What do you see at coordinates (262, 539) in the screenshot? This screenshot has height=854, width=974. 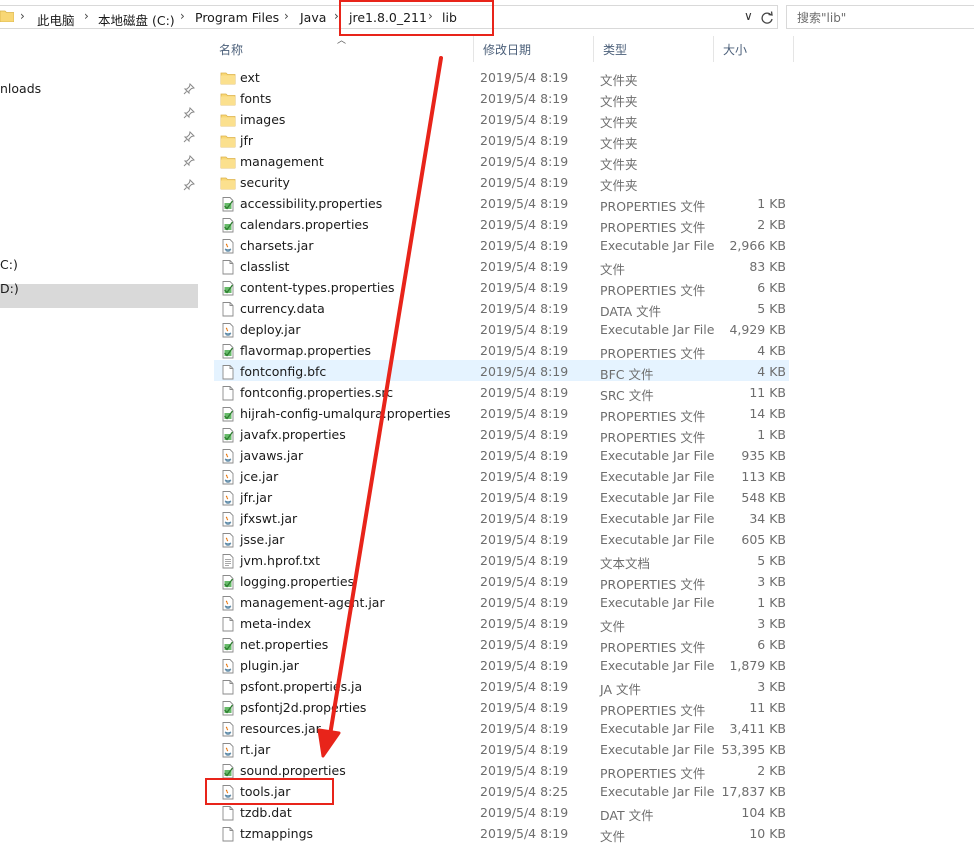 I see `file-name: jsse.jar` at bounding box center [262, 539].